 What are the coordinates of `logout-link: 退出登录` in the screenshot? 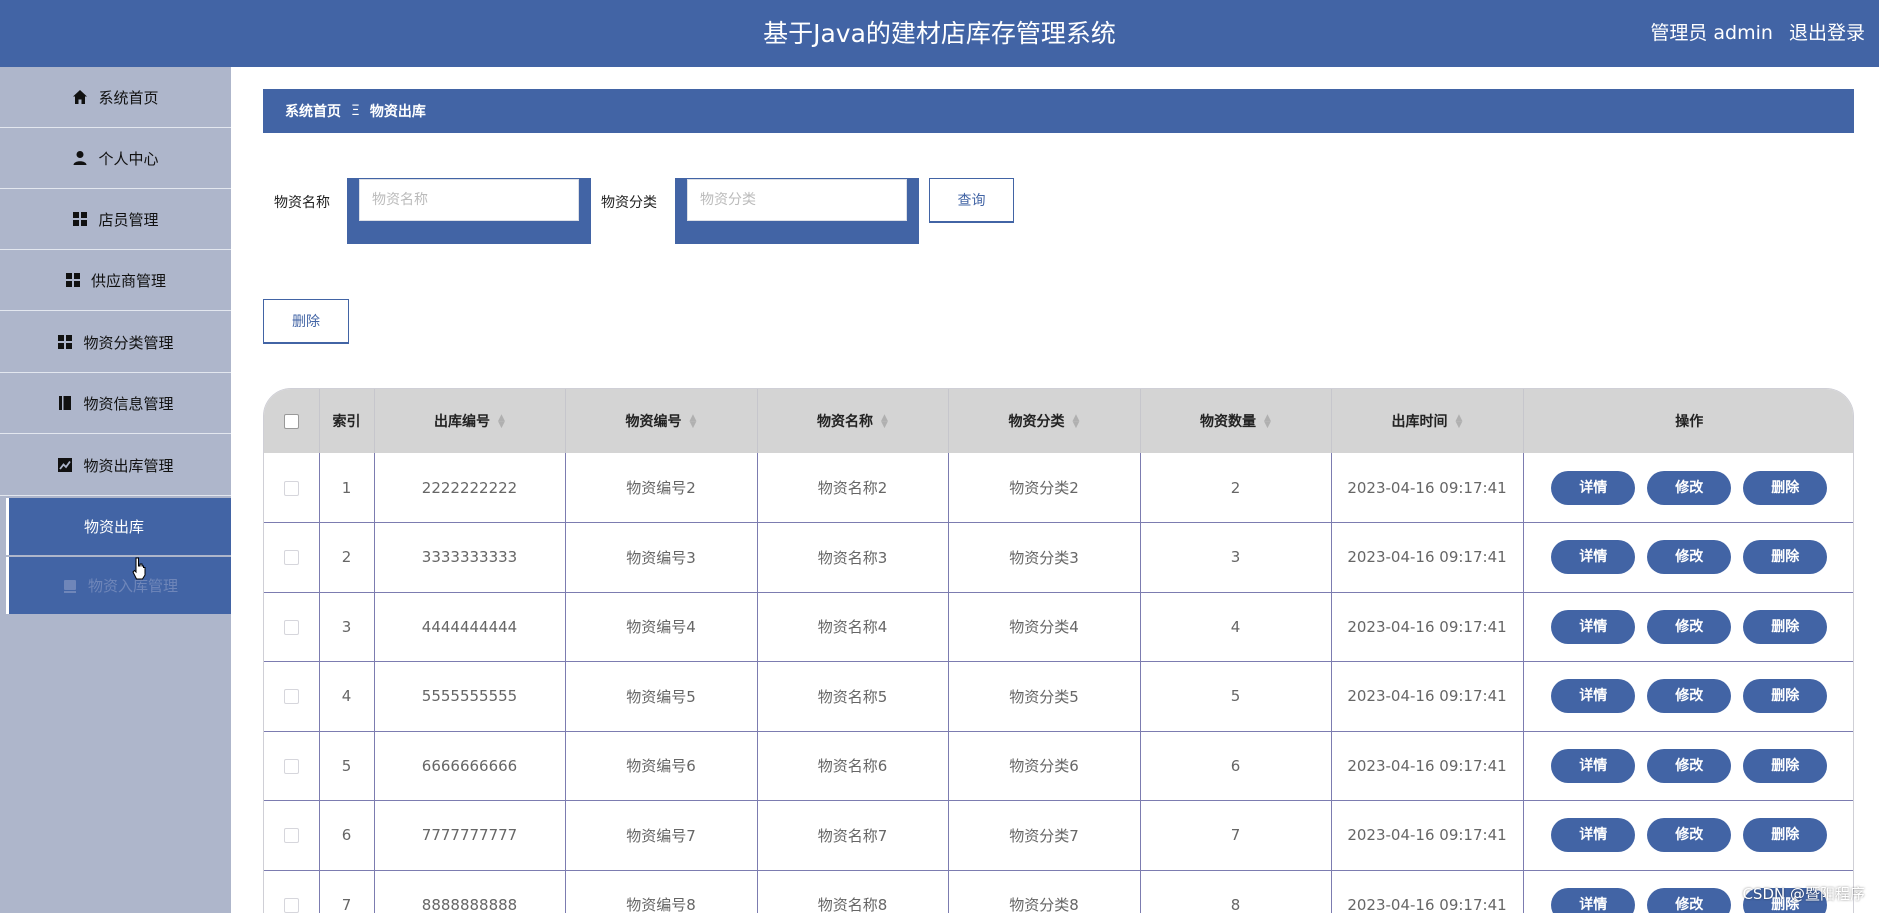 It's located at (1827, 33).